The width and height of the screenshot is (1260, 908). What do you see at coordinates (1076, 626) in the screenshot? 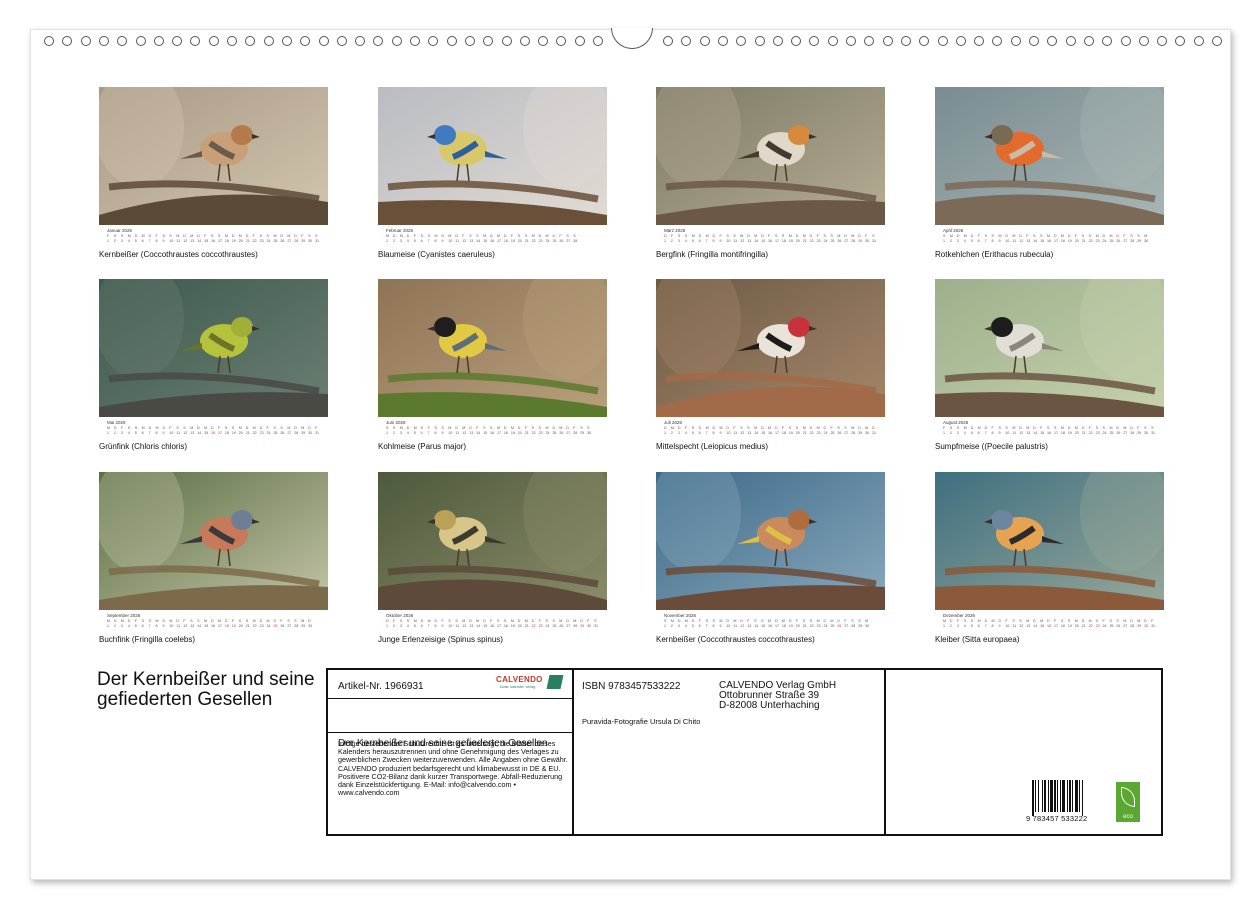
I see `day-number: 20` at bounding box center [1076, 626].